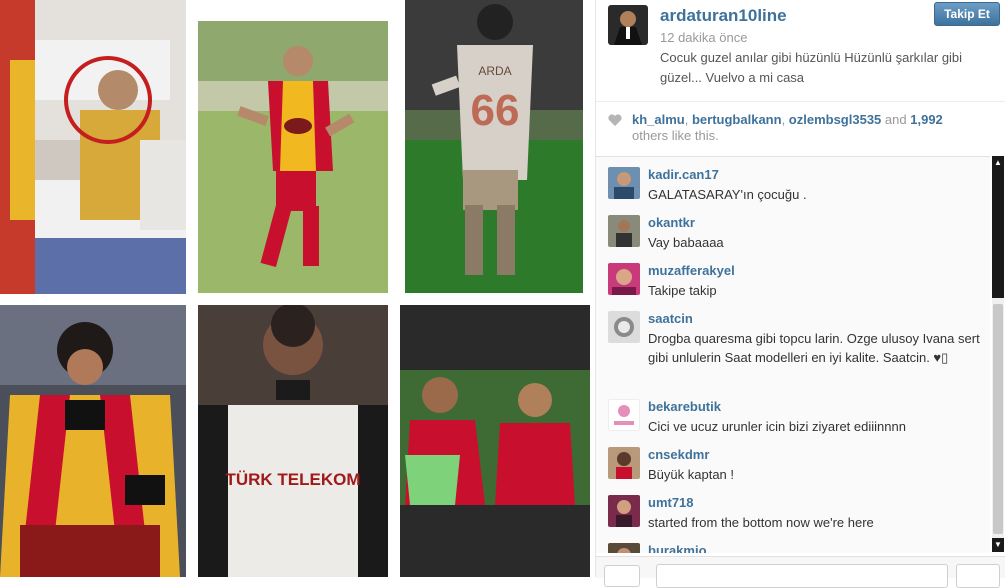  I want to click on kit-sponsor-text: TÜRK TELEKOM, so click(292, 479).